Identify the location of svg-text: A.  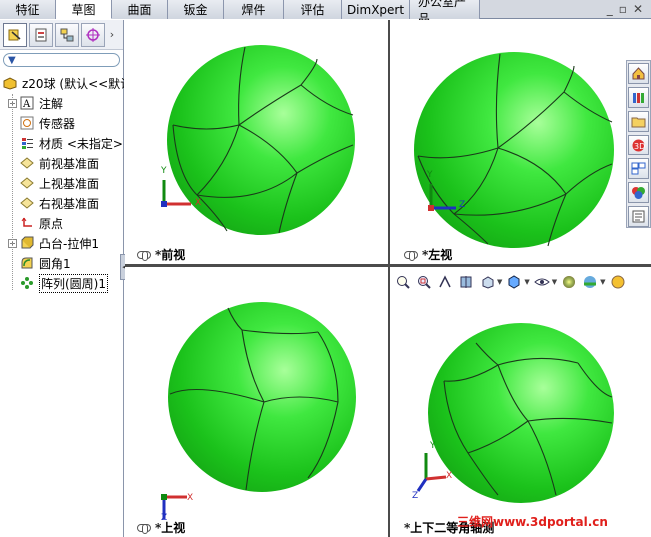
(26, 104).